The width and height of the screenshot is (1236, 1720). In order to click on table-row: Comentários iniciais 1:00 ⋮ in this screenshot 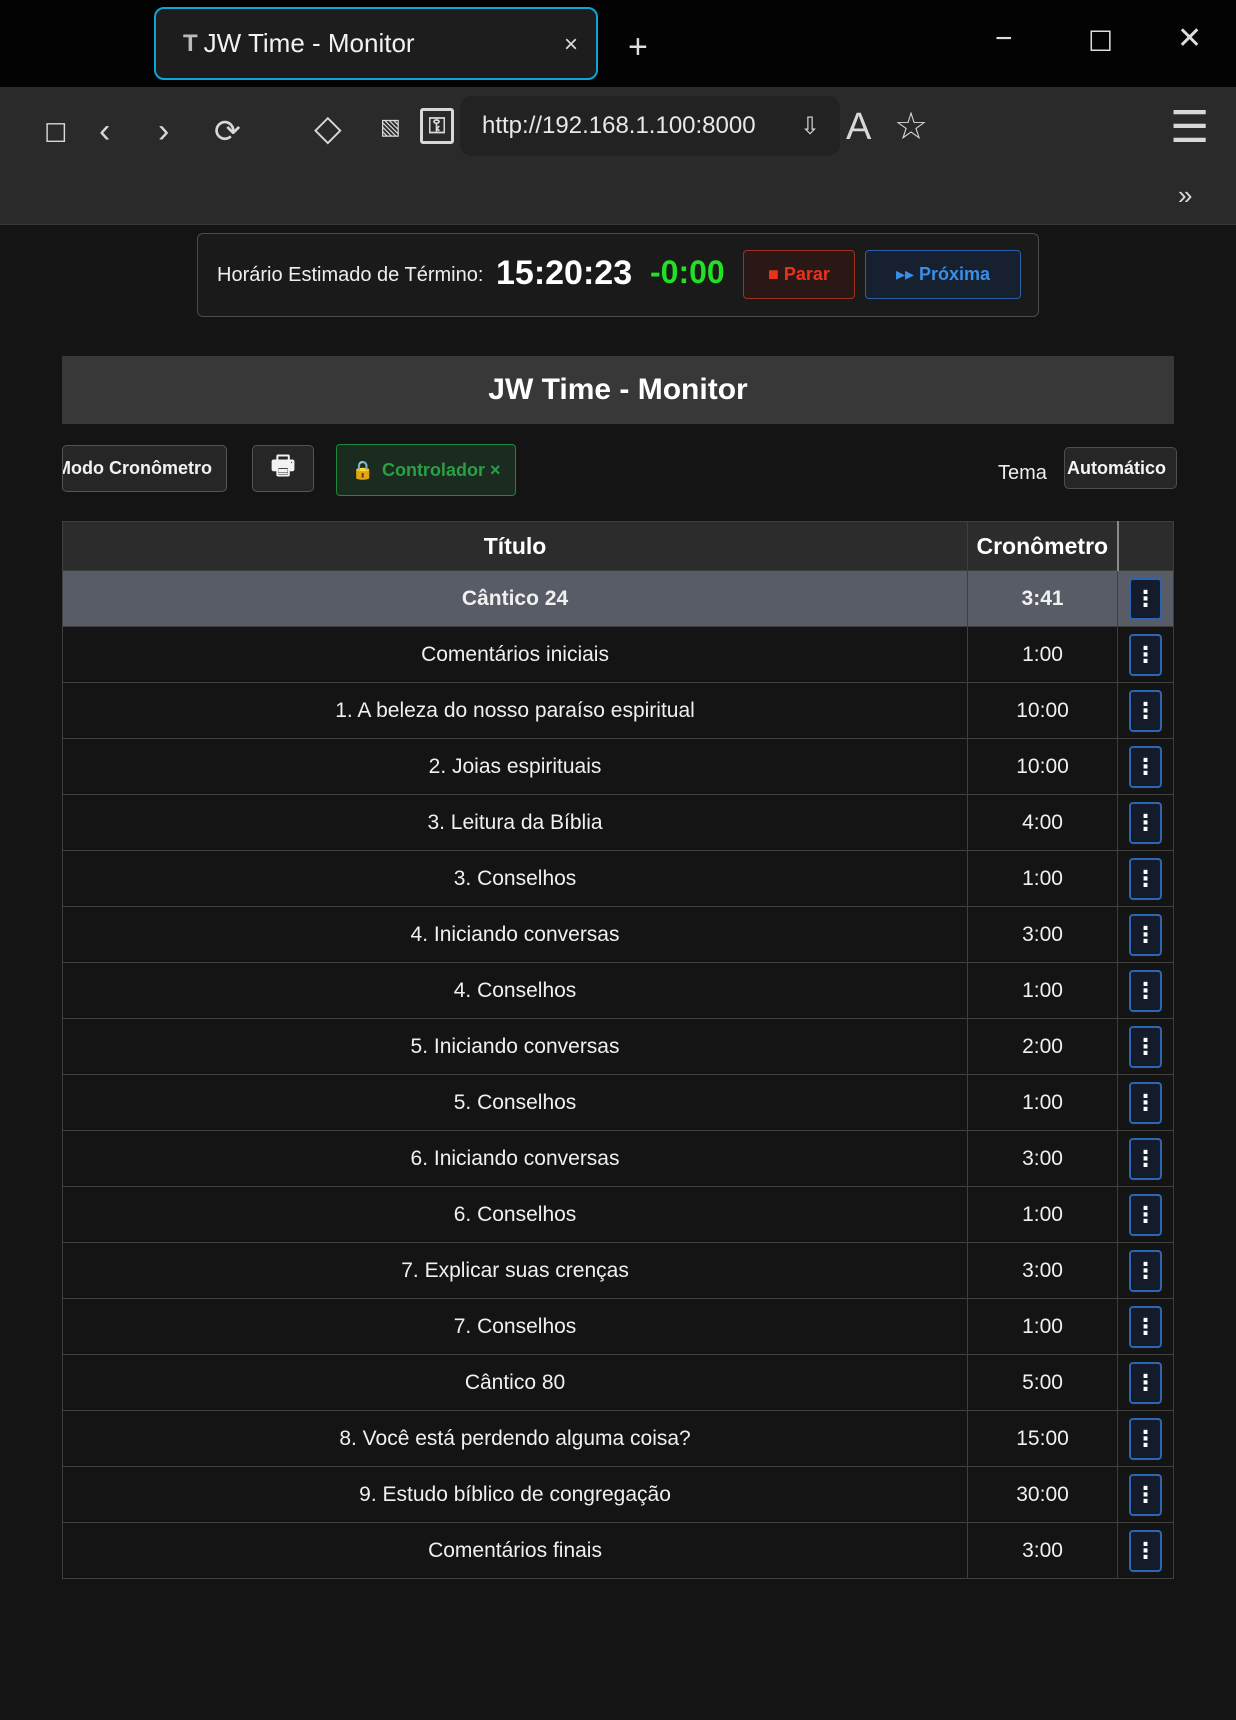, I will do `click(617, 654)`.